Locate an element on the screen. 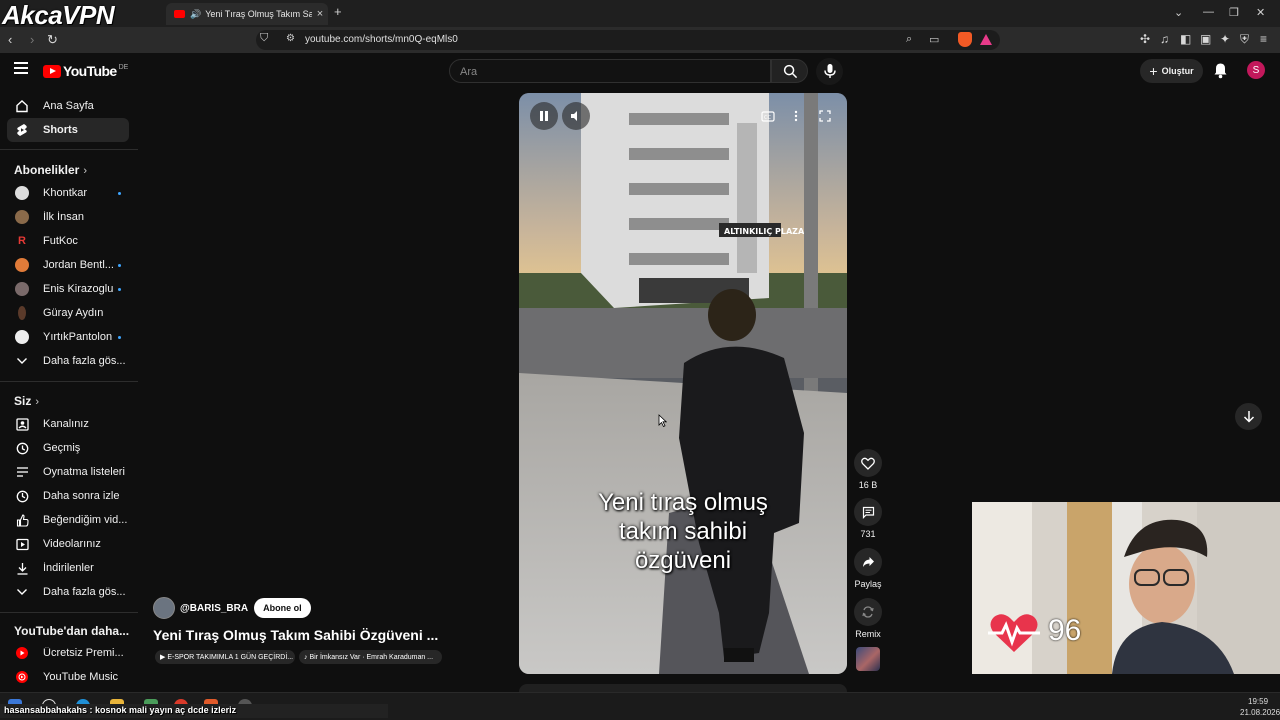 The height and width of the screenshot is (720, 1280). brave-shield-icon is located at coordinates (965, 39).